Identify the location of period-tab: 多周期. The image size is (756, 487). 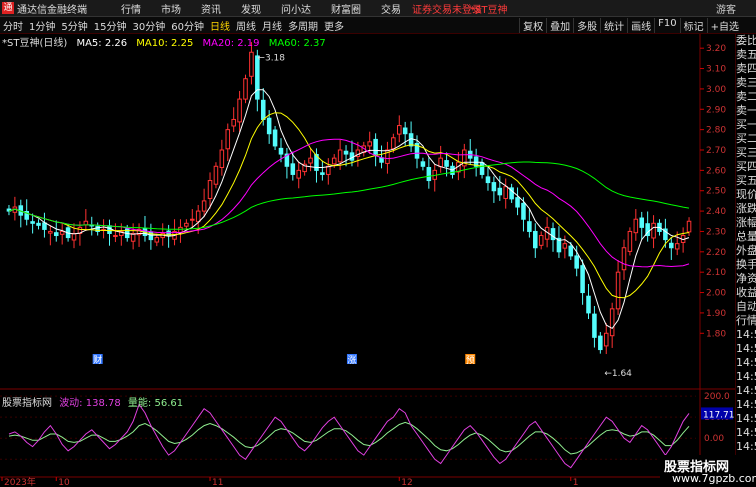
(303, 25).